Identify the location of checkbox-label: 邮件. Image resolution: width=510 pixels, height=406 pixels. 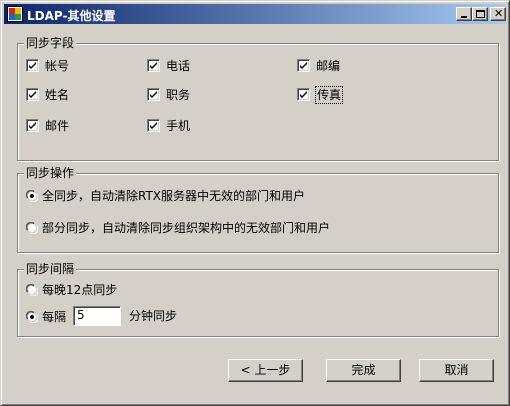
(57, 126).